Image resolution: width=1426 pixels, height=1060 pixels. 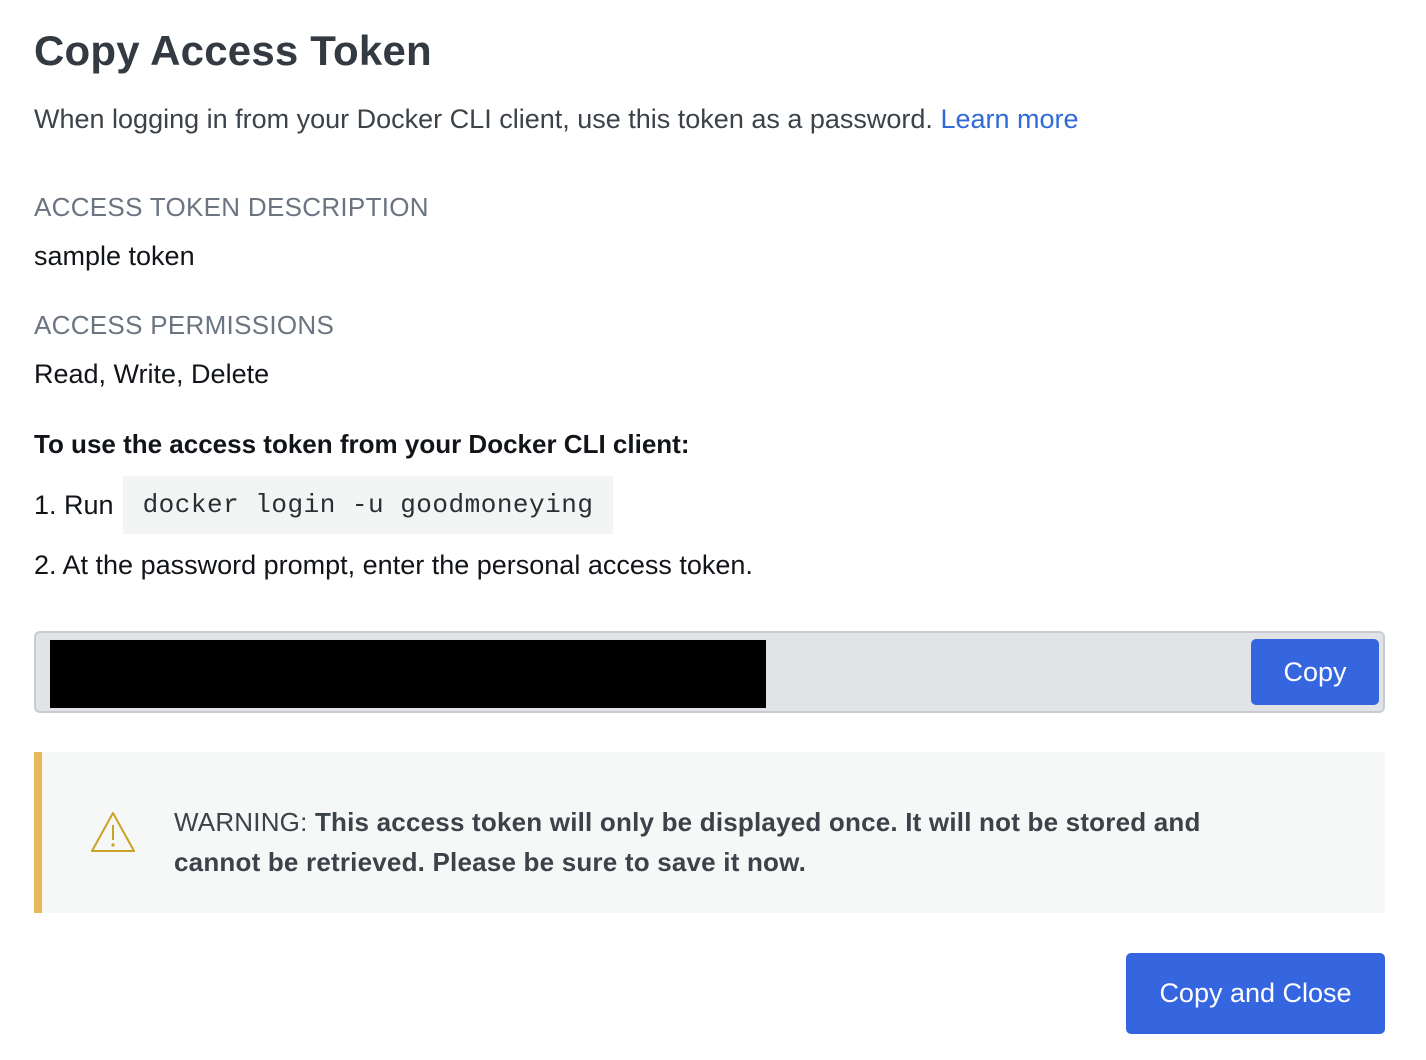 What do you see at coordinates (241, 822) in the screenshot?
I see `warning-prefix: WARNING:` at bounding box center [241, 822].